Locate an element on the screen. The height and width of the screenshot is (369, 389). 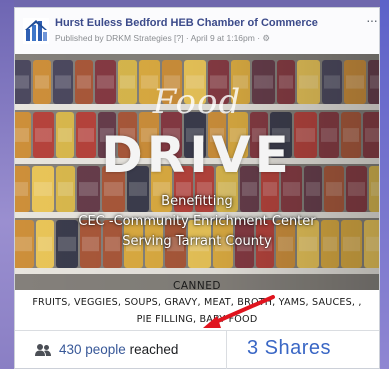
background-edge-right is located at coordinates (384, 184).